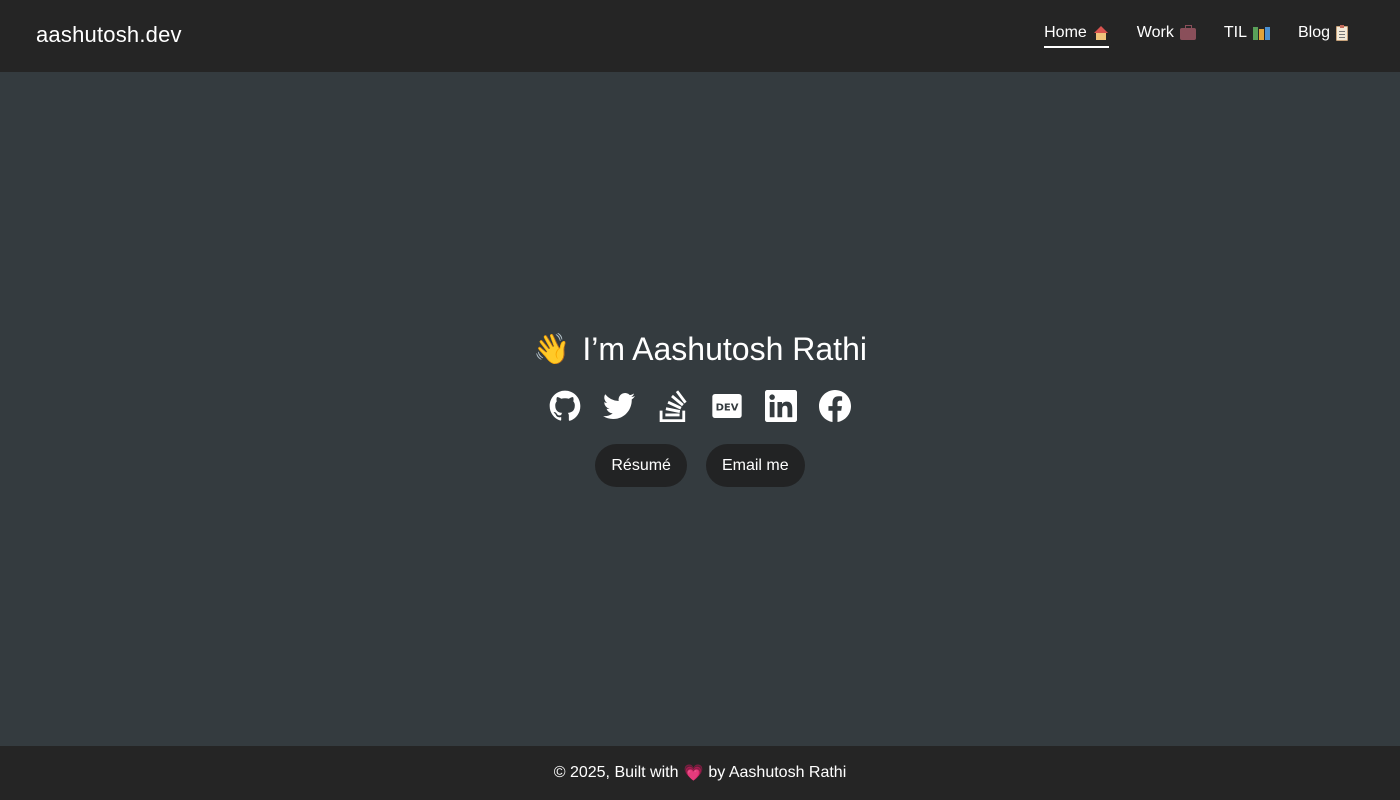 This screenshot has height=800, width=1400. What do you see at coordinates (724, 349) in the screenshot?
I see `greeting-text: I’m Aashutosh Rathi` at bounding box center [724, 349].